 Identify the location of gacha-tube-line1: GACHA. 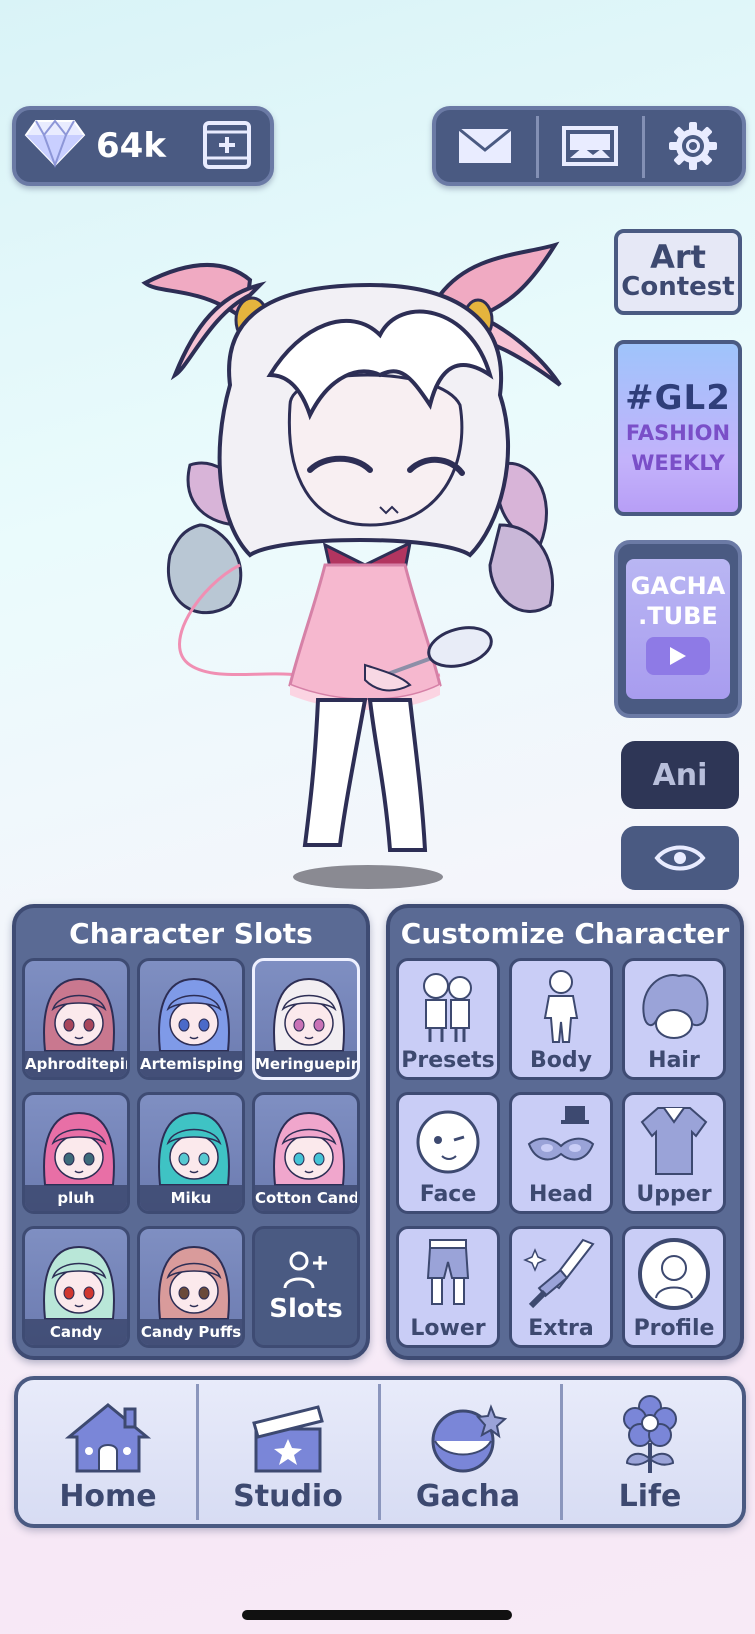
(678, 586).